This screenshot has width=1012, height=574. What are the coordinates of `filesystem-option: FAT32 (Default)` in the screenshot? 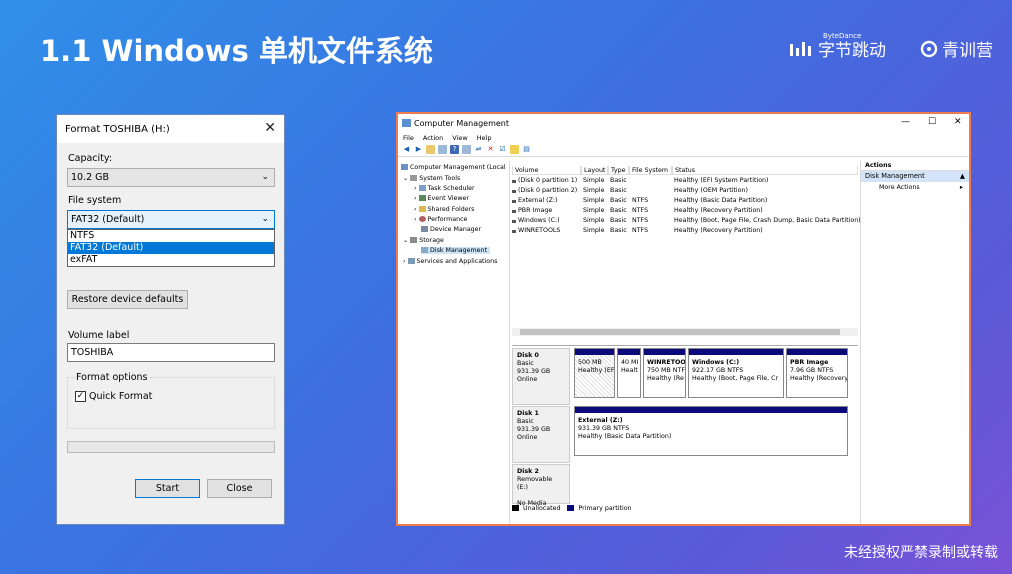 It's located at (171, 248).